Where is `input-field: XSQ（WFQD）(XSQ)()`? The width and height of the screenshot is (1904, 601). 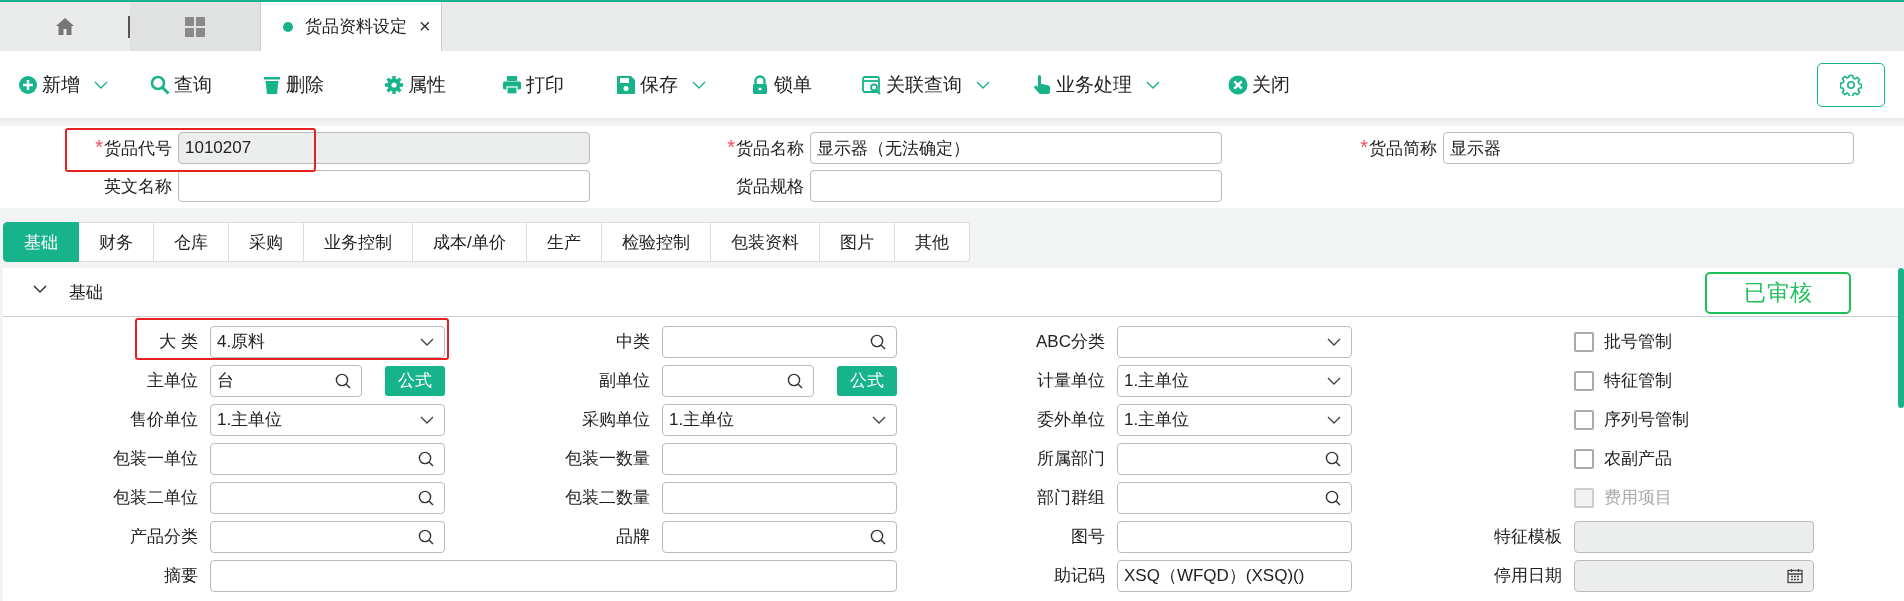 input-field: XSQ（WFQD）(XSQ)() is located at coordinates (1234, 575).